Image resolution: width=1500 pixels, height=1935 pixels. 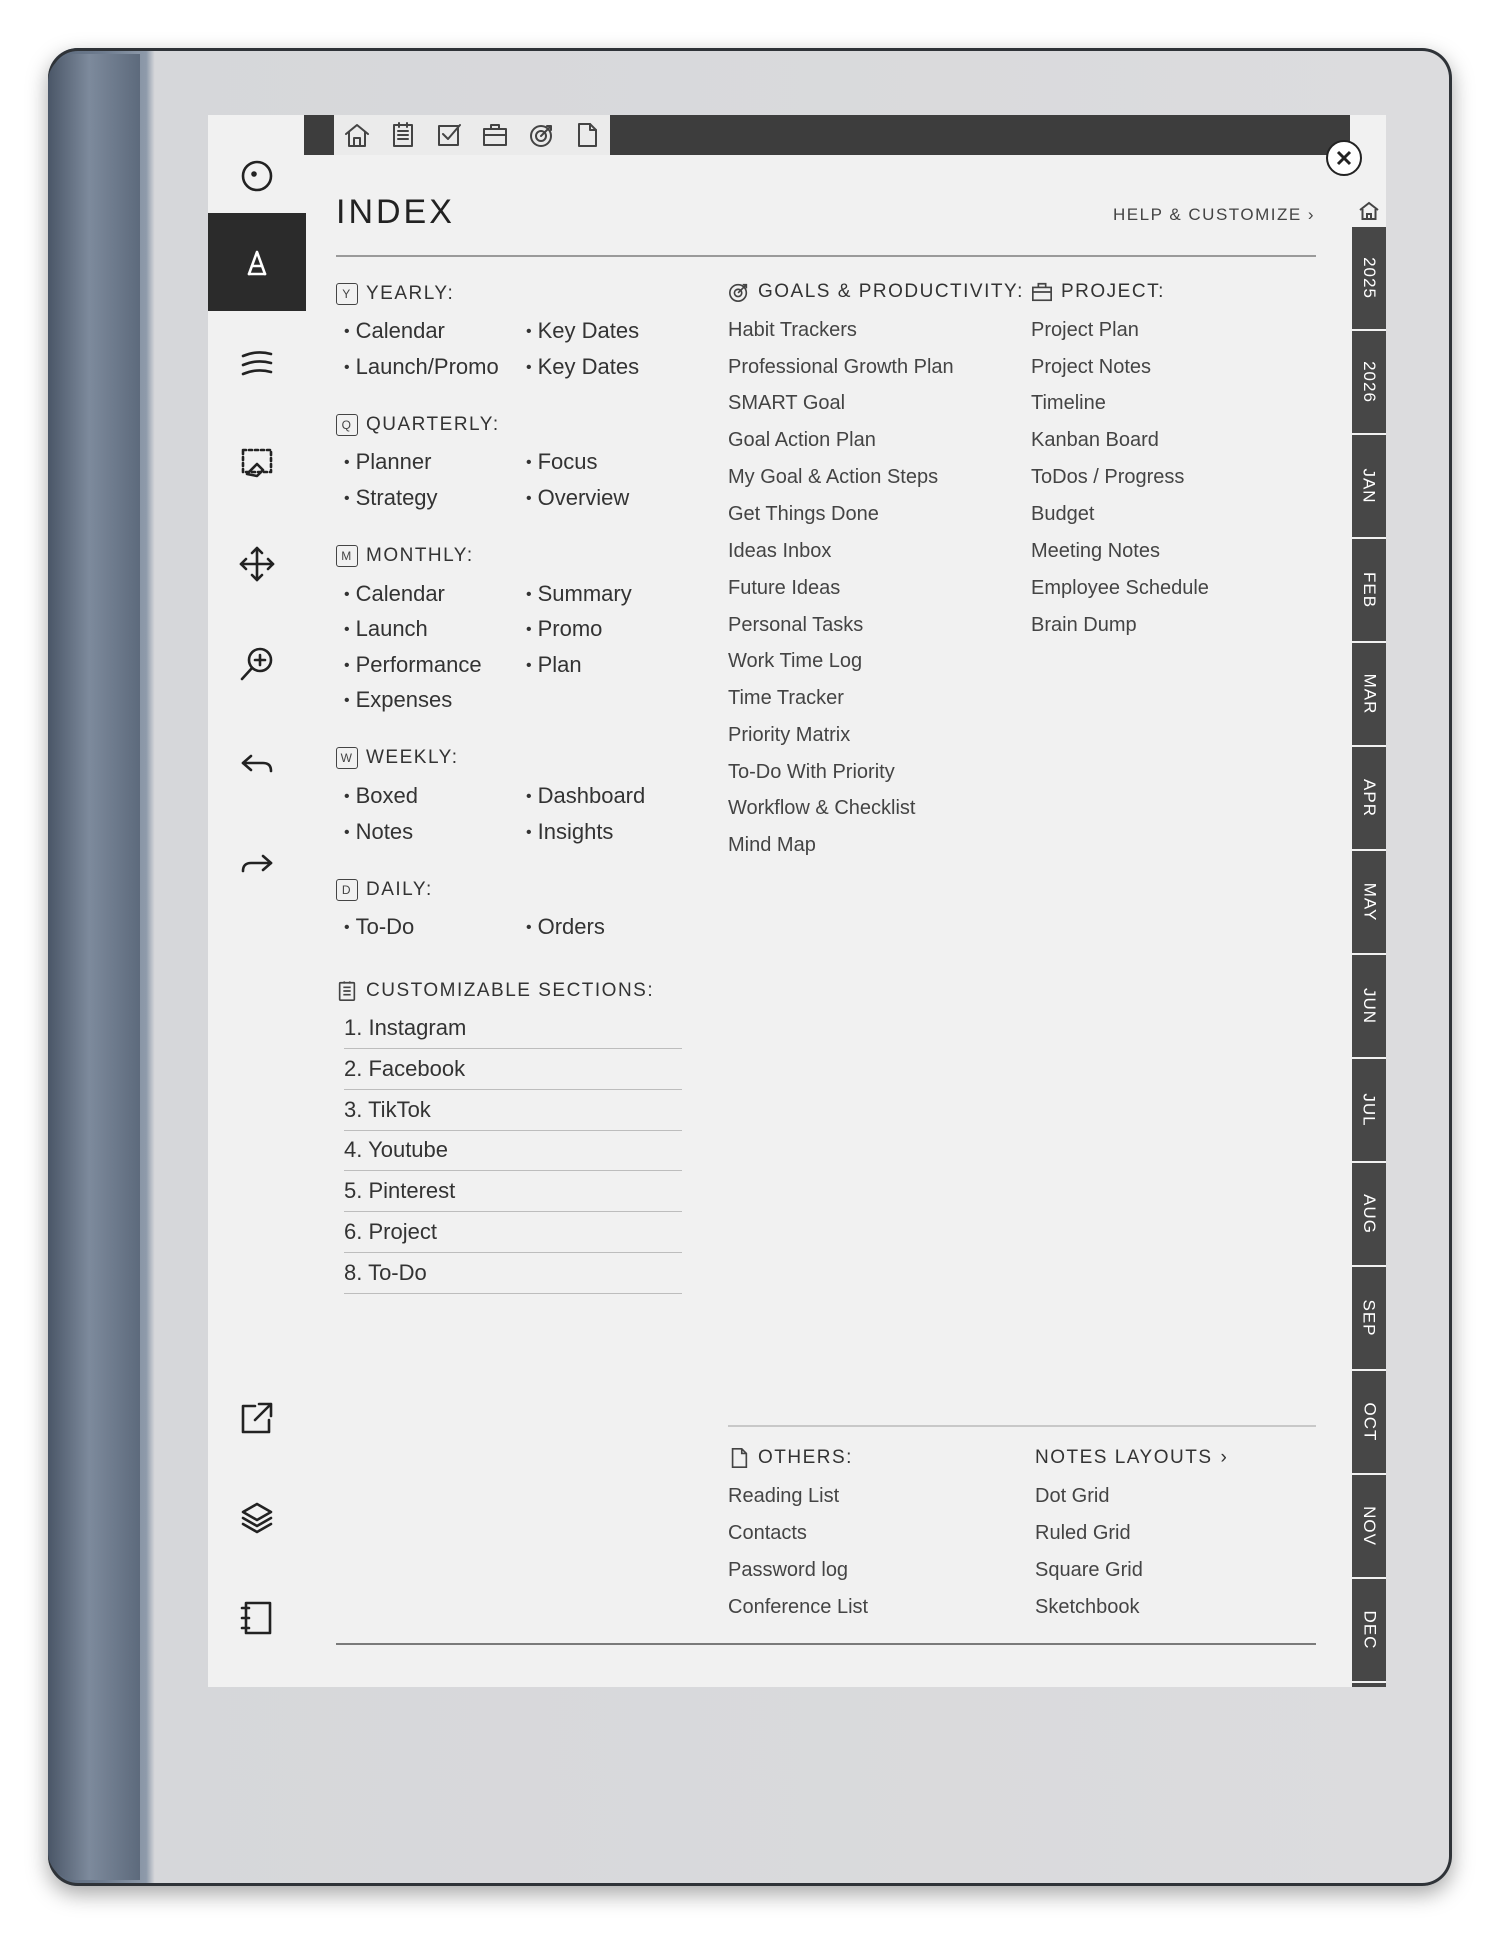 What do you see at coordinates (1369, 383) in the screenshot?
I see `side-tab-2026: 2026` at bounding box center [1369, 383].